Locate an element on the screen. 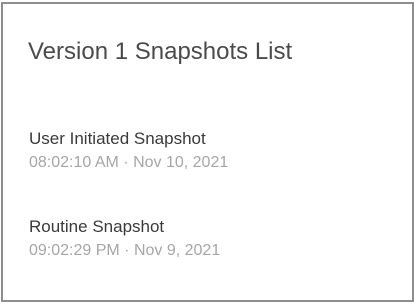 The width and height of the screenshot is (419, 308). snapshot-timestamp: 09:02:29 PM · Nov 9, 2021 is located at coordinates (125, 250).